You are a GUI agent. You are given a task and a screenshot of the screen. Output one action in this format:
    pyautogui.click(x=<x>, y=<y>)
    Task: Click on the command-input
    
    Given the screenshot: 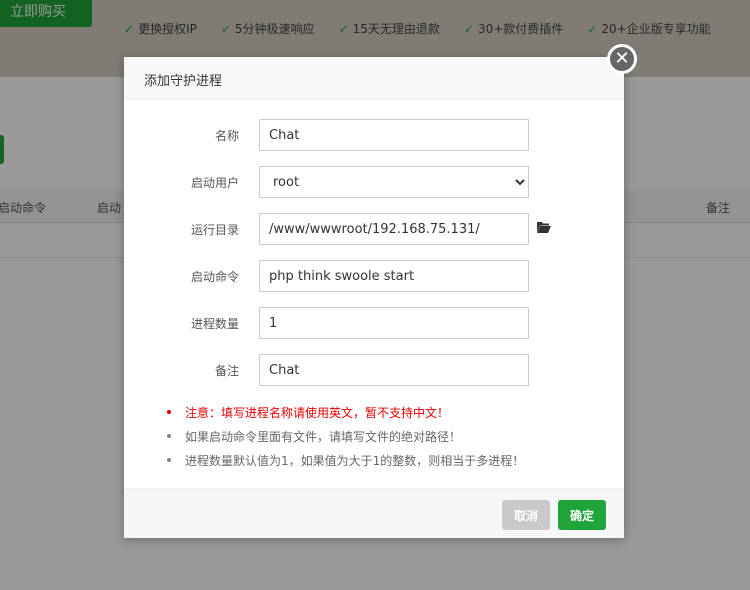 What is the action you would take?
    pyautogui.click(x=394, y=276)
    